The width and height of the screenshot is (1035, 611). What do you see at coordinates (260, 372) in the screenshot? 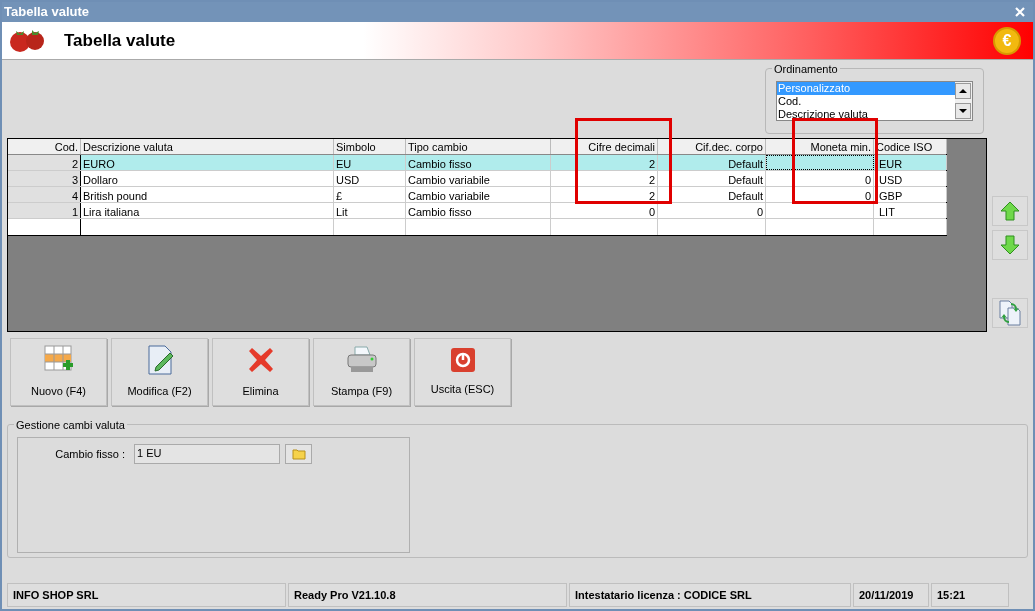
I see `delete-button: Elimina` at bounding box center [260, 372].